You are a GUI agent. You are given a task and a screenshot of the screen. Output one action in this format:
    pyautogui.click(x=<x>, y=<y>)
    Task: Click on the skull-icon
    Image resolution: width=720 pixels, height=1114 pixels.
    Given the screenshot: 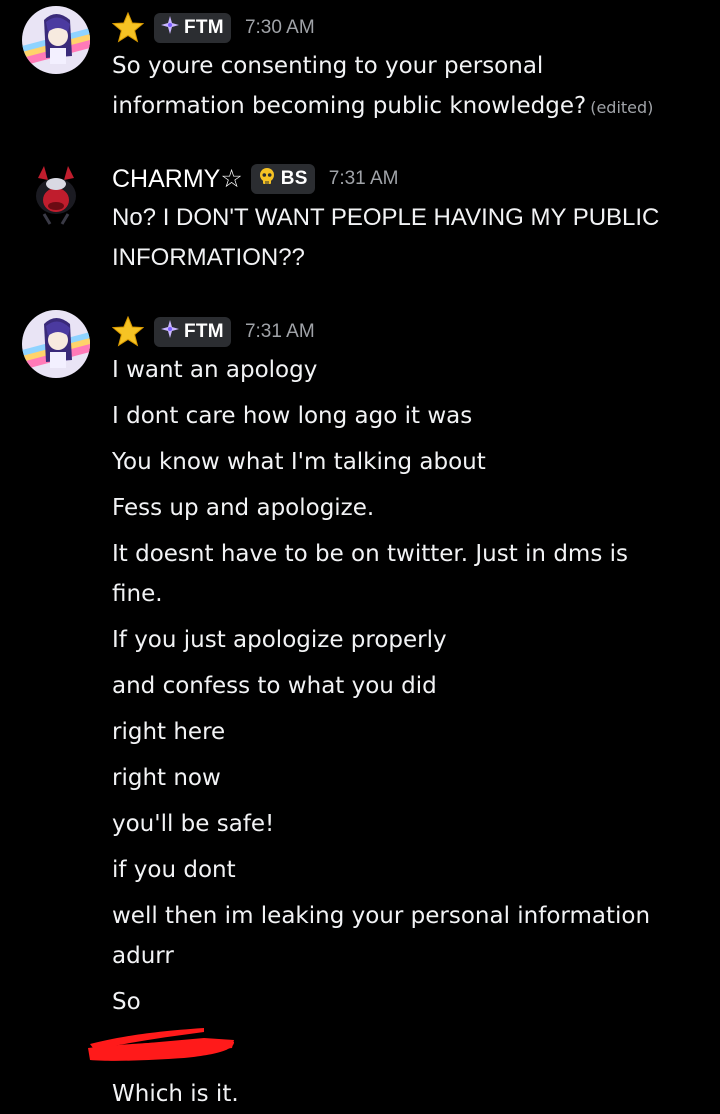 What is the action you would take?
    pyautogui.click(x=267, y=179)
    